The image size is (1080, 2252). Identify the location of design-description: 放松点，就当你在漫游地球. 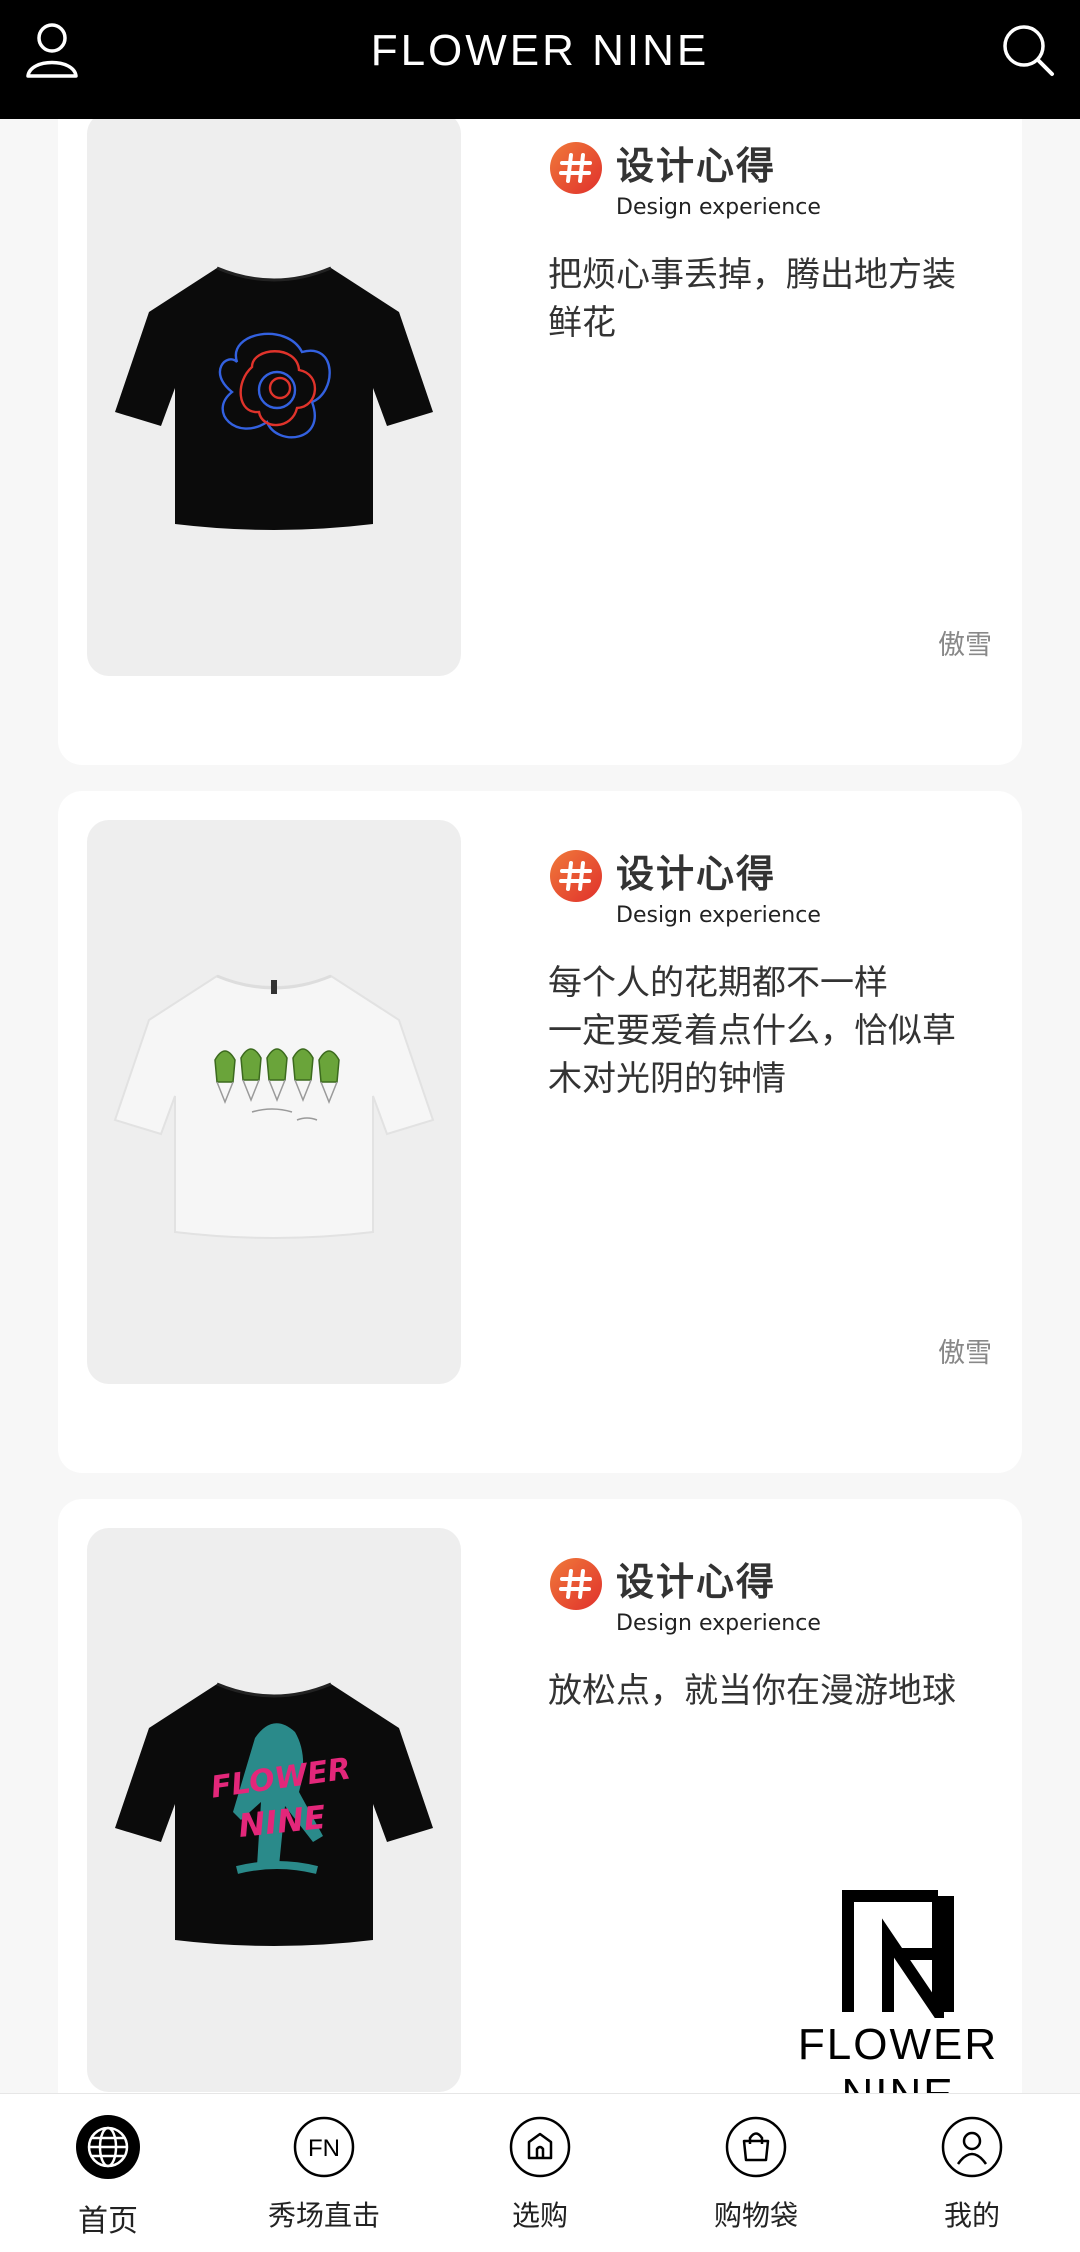
(752, 1691).